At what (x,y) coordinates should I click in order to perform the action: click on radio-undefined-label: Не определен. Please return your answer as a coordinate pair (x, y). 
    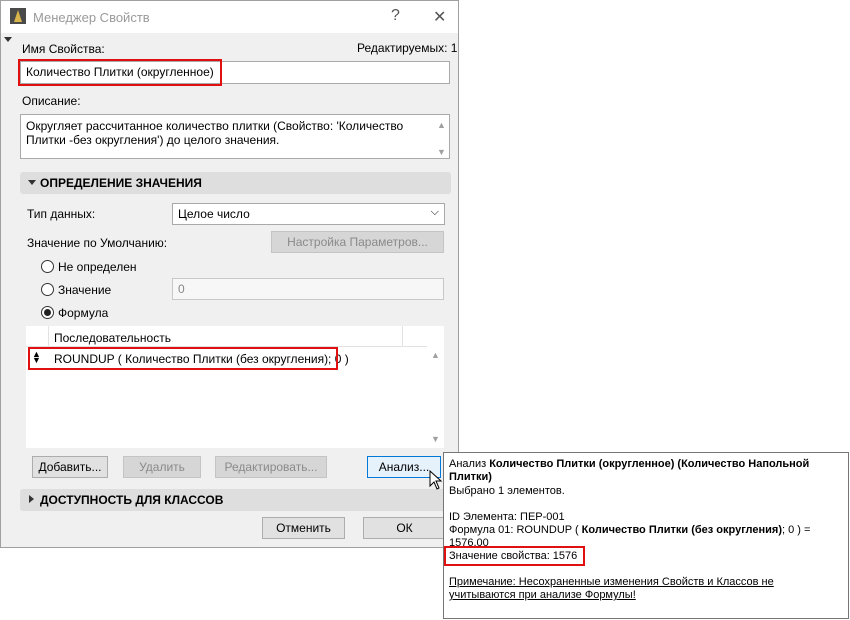
    Looking at the image, I should click on (97, 267).